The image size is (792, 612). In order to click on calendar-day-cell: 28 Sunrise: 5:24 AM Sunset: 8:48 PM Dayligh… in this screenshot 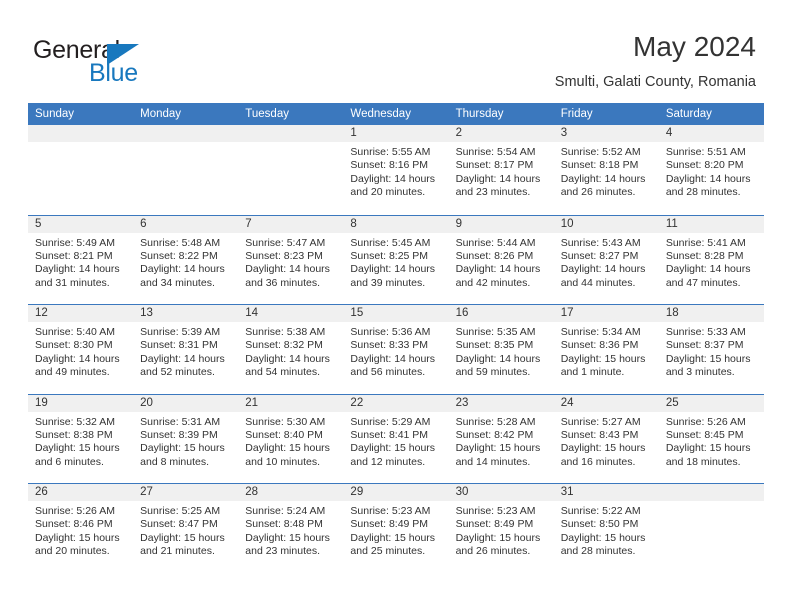, I will do `click(291, 528)`.